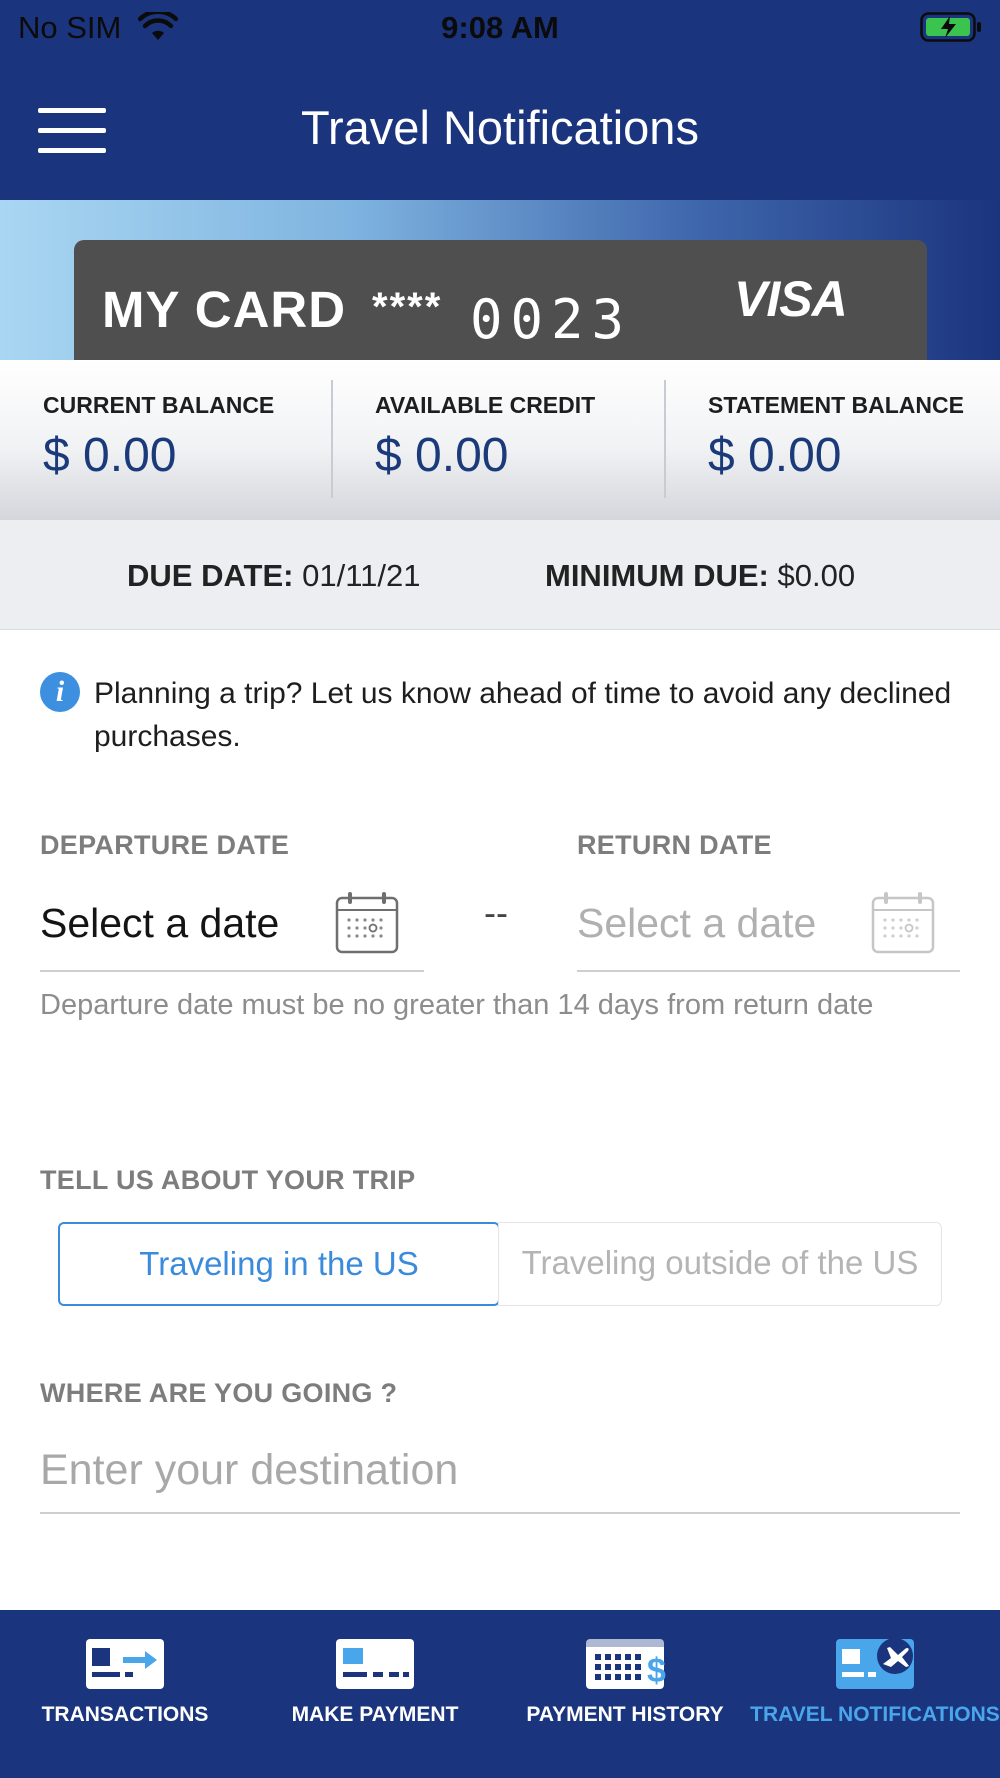 The width and height of the screenshot is (1000, 1778). Describe the element at coordinates (125, 1714) in the screenshot. I see `tab-transactions-label: TRANSACTIONS` at that location.